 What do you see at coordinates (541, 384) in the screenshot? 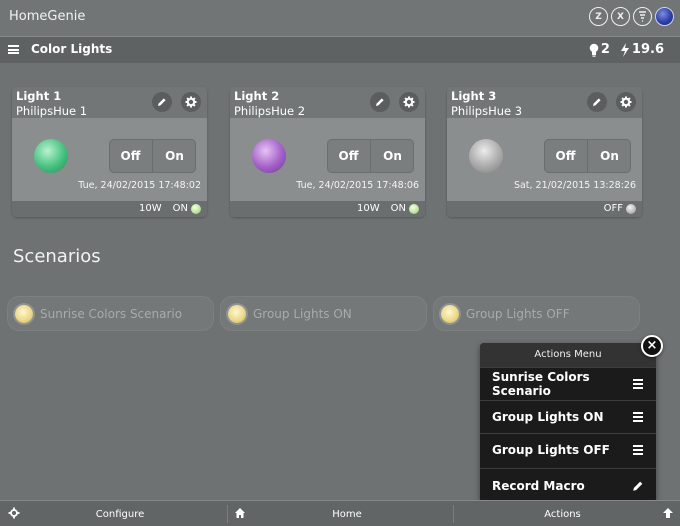
I see `actions-menu-item-label: Sunrise Colors Scenario` at bounding box center [541, 384].